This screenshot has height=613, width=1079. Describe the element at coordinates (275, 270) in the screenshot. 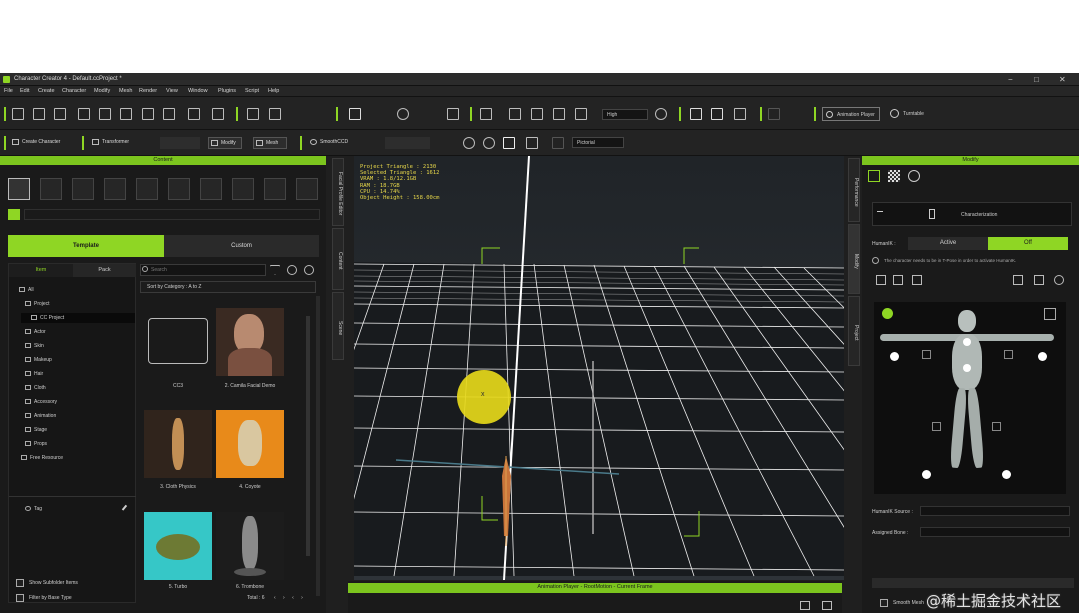

I see `filter-icon` at that location.